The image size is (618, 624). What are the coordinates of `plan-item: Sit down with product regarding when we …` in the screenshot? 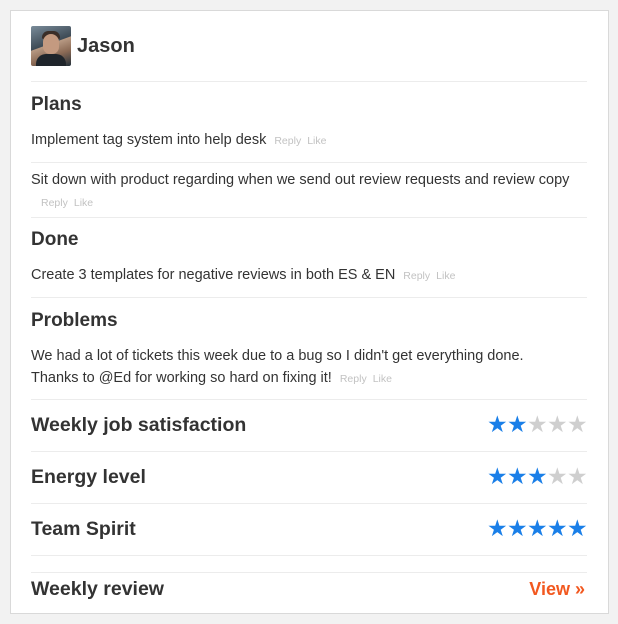 It's located at (309, 190).